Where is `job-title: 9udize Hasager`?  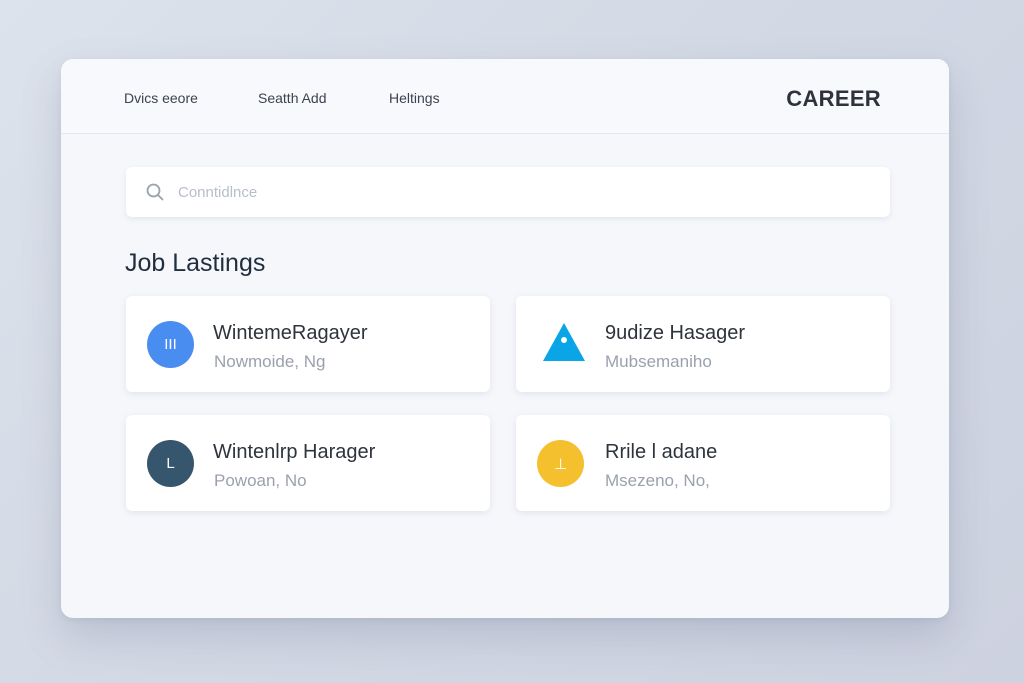
job-title: 9udize Hasager is located at coordinates (675, 333).